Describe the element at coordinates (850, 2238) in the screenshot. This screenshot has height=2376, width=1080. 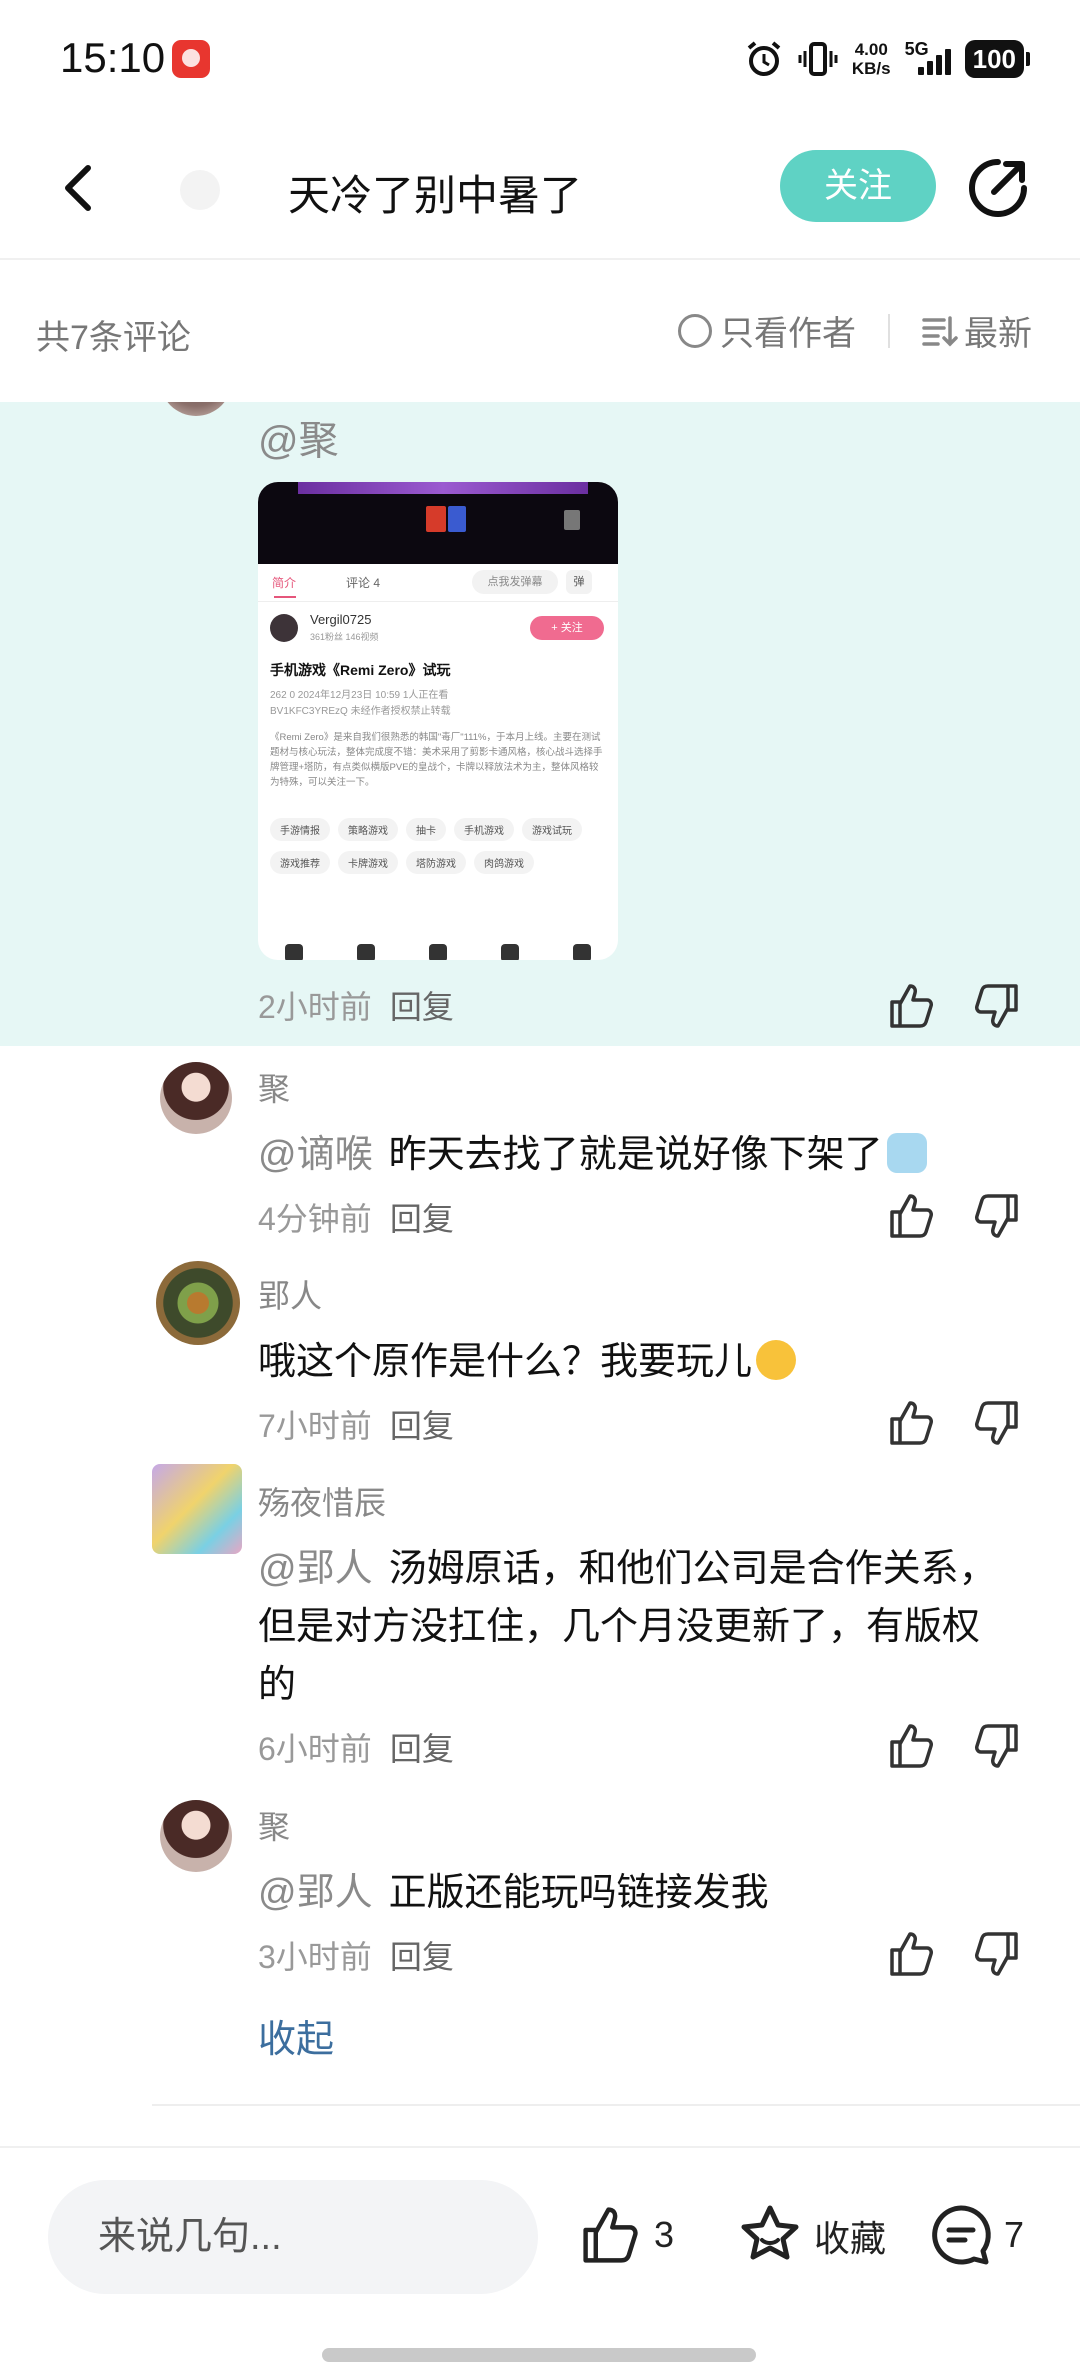
I see `favorite-label: 收藏` at that location.